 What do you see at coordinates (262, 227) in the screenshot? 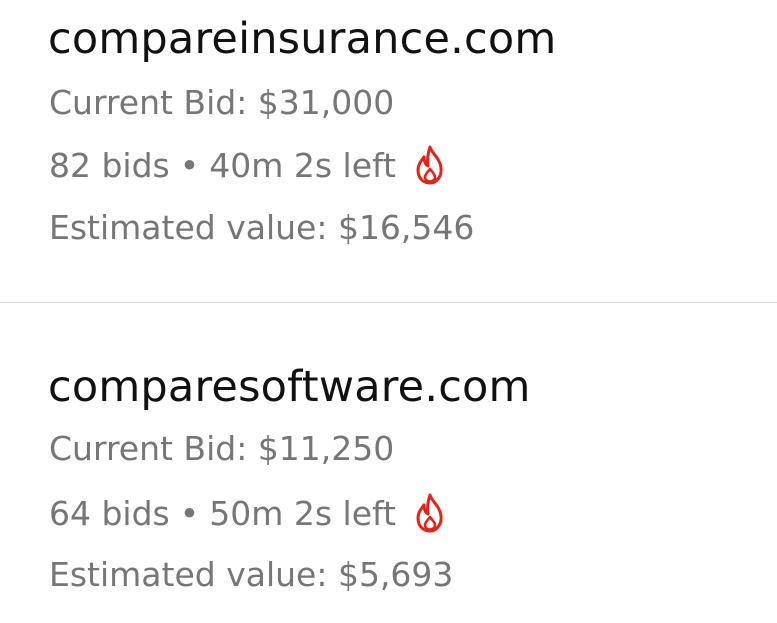
I see `estimated-value: Estimated value: $16,546` at bounding box center [262, 227].